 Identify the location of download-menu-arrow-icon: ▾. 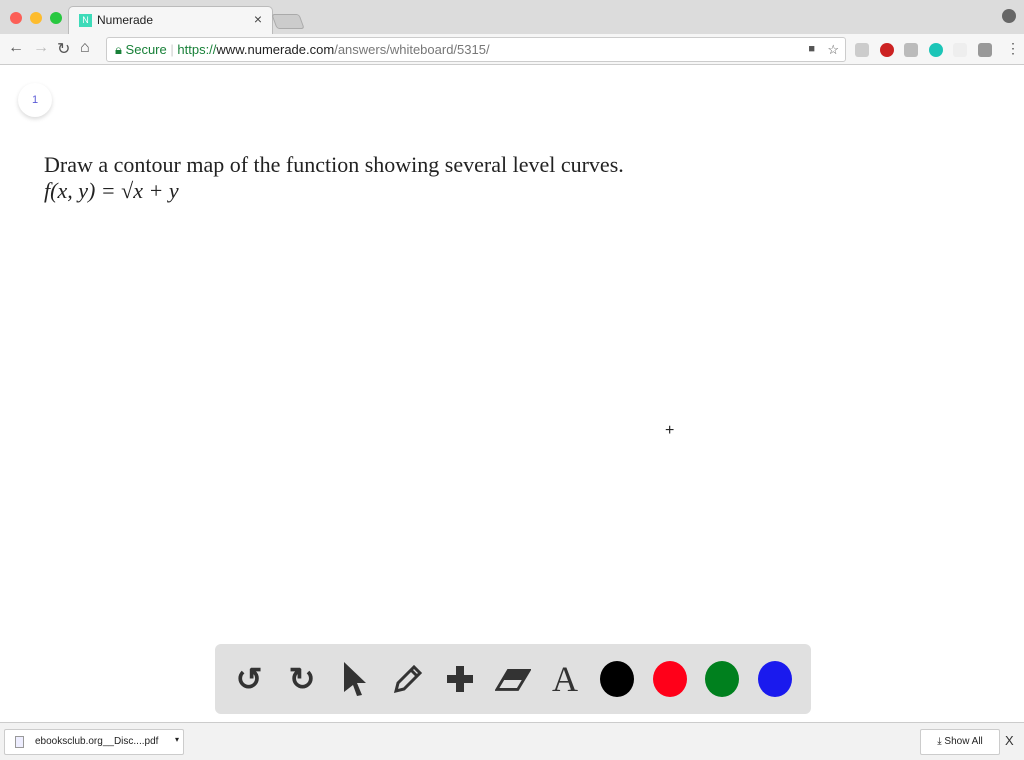
(177, 740).